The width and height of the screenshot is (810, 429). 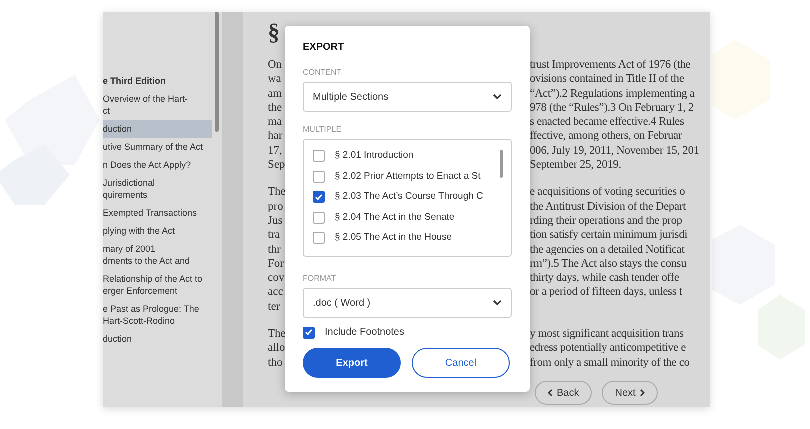 What do you see at coordinates (630, 393) in the screenshot?
I see `next-button: Next` at bounding box center [630, 393].